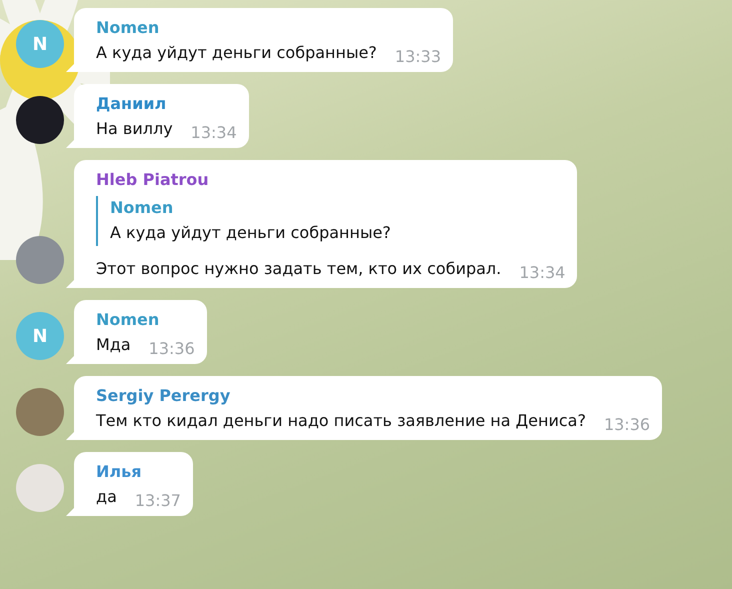 The image size is (732, 589). I want to click on message-text: Тем кто кидал деньги надо писать заявление на Дениса?, so click(341, 421).